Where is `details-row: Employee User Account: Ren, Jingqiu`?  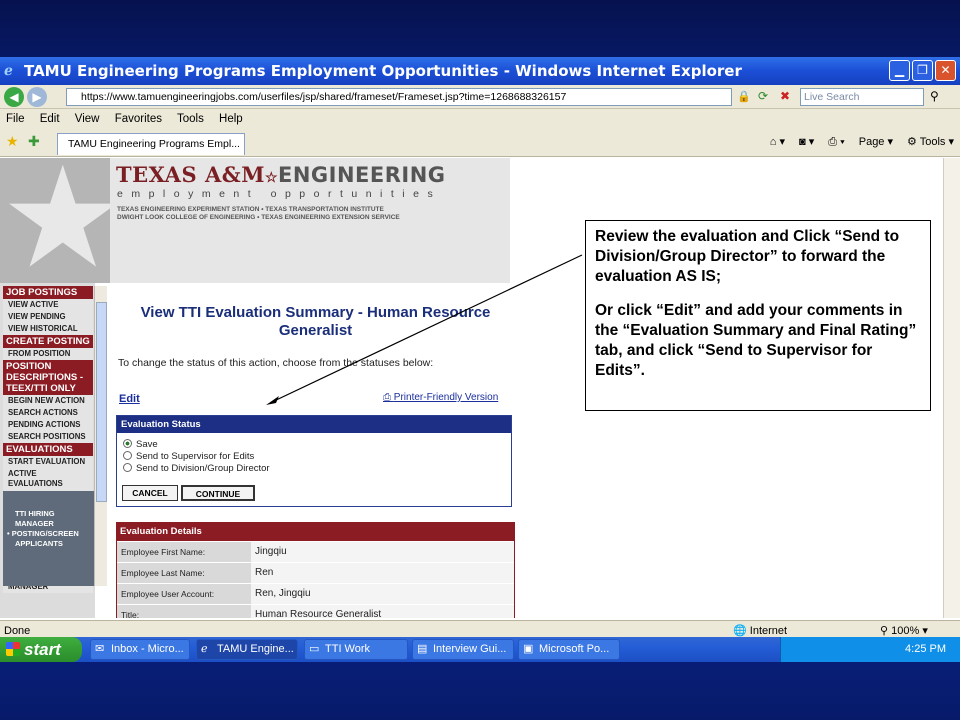 details-row: Employee User Account: Ren, Jingqiu is located at coordinates (315, 593).